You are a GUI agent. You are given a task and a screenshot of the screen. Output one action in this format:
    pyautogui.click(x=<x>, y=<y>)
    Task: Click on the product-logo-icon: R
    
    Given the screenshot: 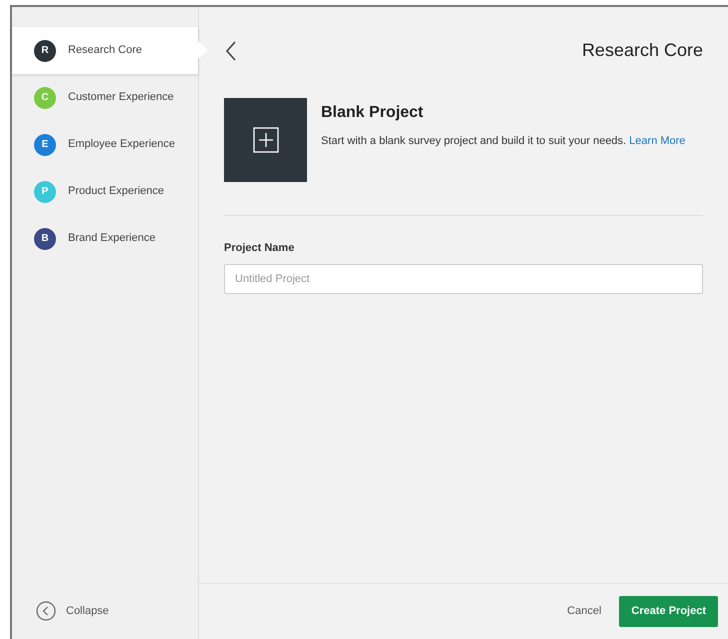 What is the action you would take?
    pyautogui.click(x=45, y=51)
    